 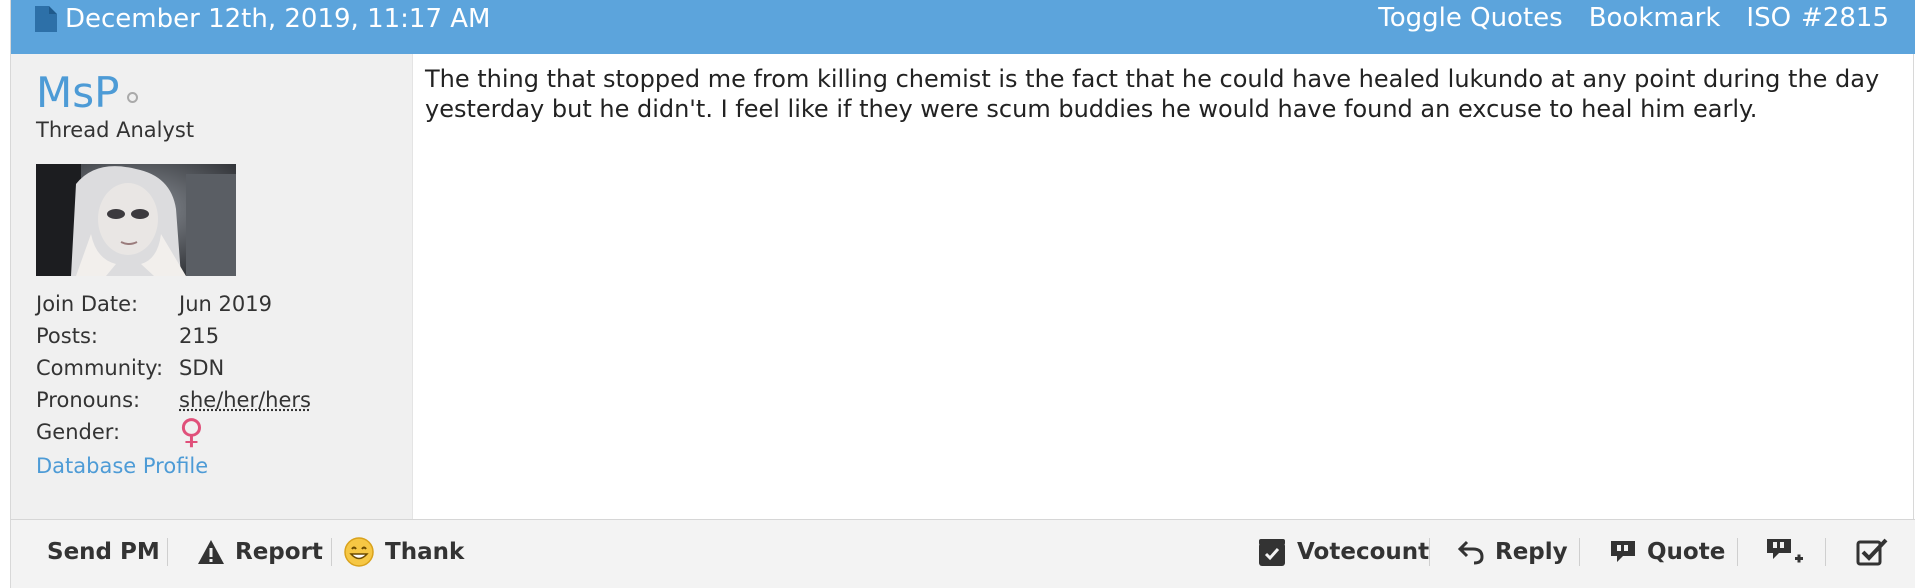 What do you see at coordinates (1470, 552) in the screenshot?
I see `reply-arrow-icon` at bounding box center [1470, 552].